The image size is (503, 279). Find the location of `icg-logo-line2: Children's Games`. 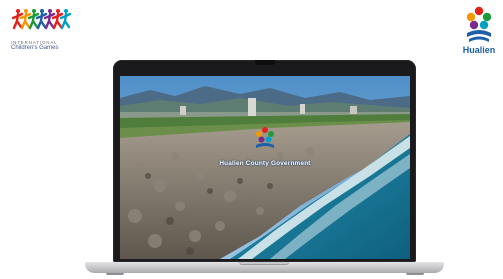

icg-logo-line2: Children's Games is located at coordinates (35, 48).